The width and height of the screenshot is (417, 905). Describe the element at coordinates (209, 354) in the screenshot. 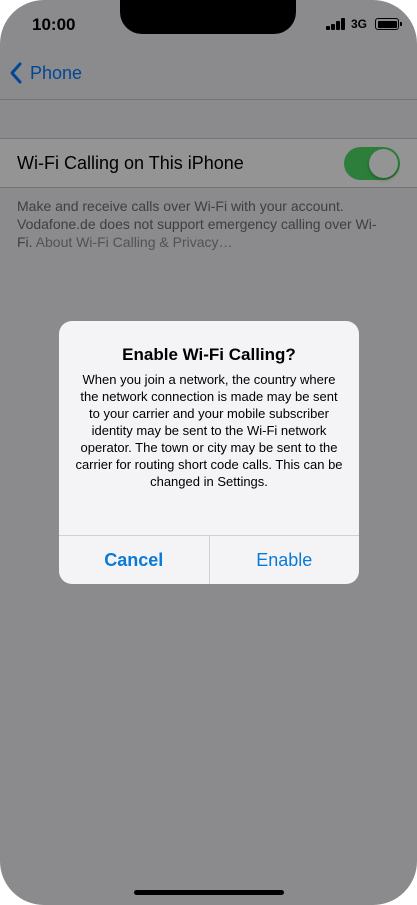

I see `alert-title: Enable Wi-Fi Calling?` at that location.